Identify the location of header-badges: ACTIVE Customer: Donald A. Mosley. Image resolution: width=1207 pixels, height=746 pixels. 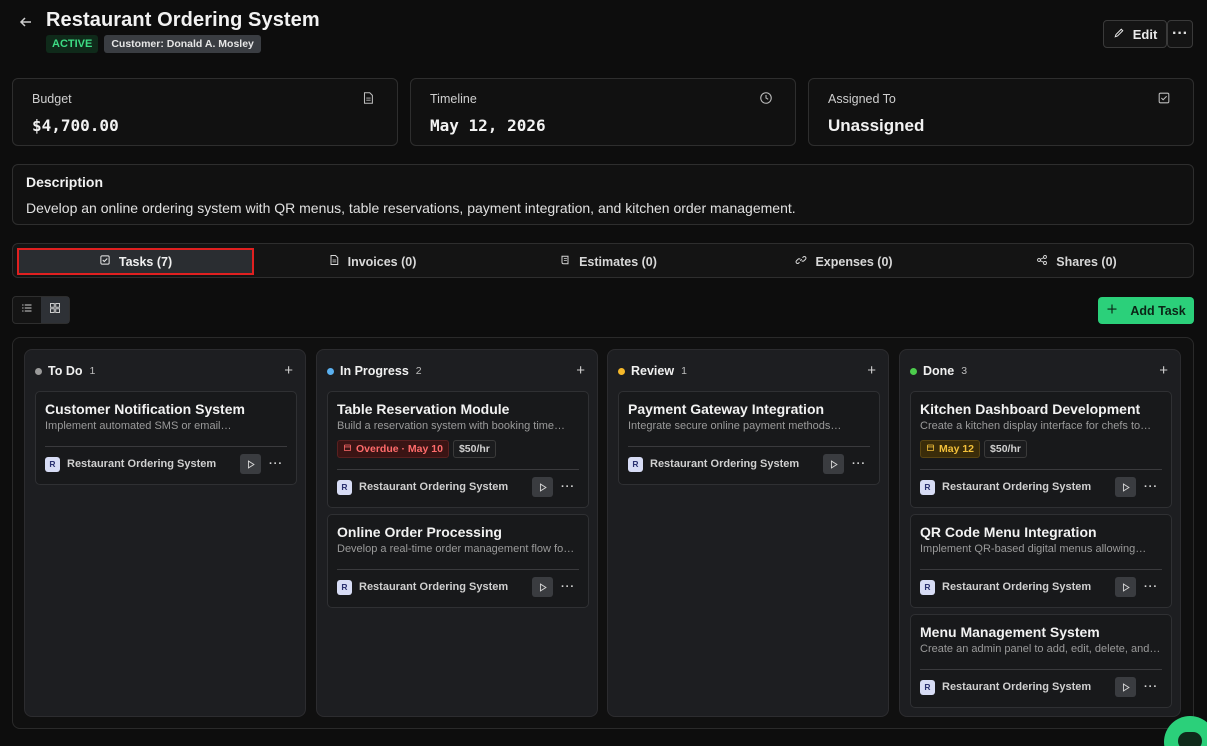
(153, 44).